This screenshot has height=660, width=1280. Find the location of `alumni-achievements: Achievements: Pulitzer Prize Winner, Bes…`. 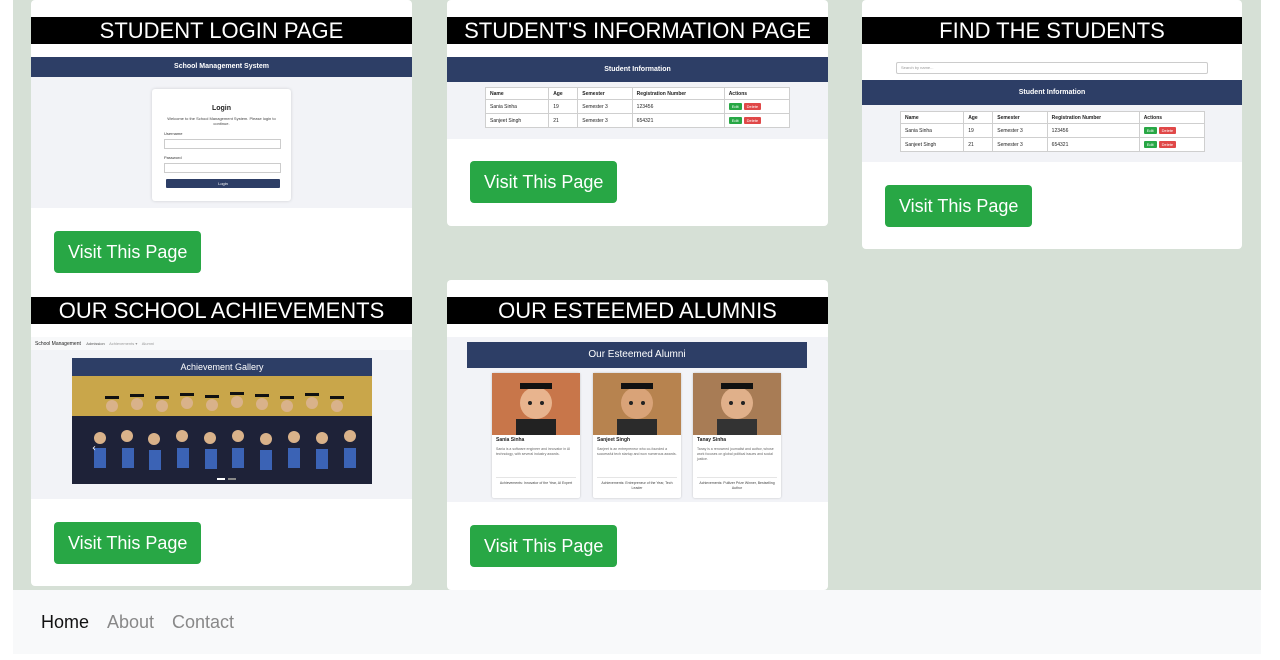

alumni-achievements: Achievements: Pulitzer Prize Winner, Bes… is located at coordinates (737, 484).